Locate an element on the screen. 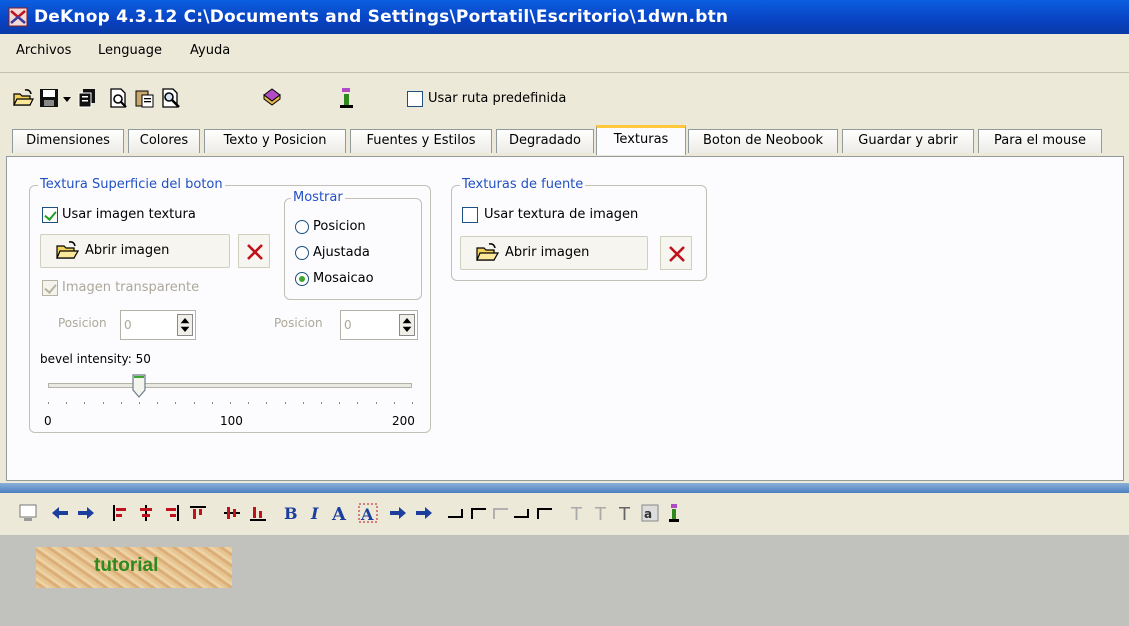 Image resolution: width=1129 pixels, height=626 pixels. svg-text: a is located at coordinates (648, 514).